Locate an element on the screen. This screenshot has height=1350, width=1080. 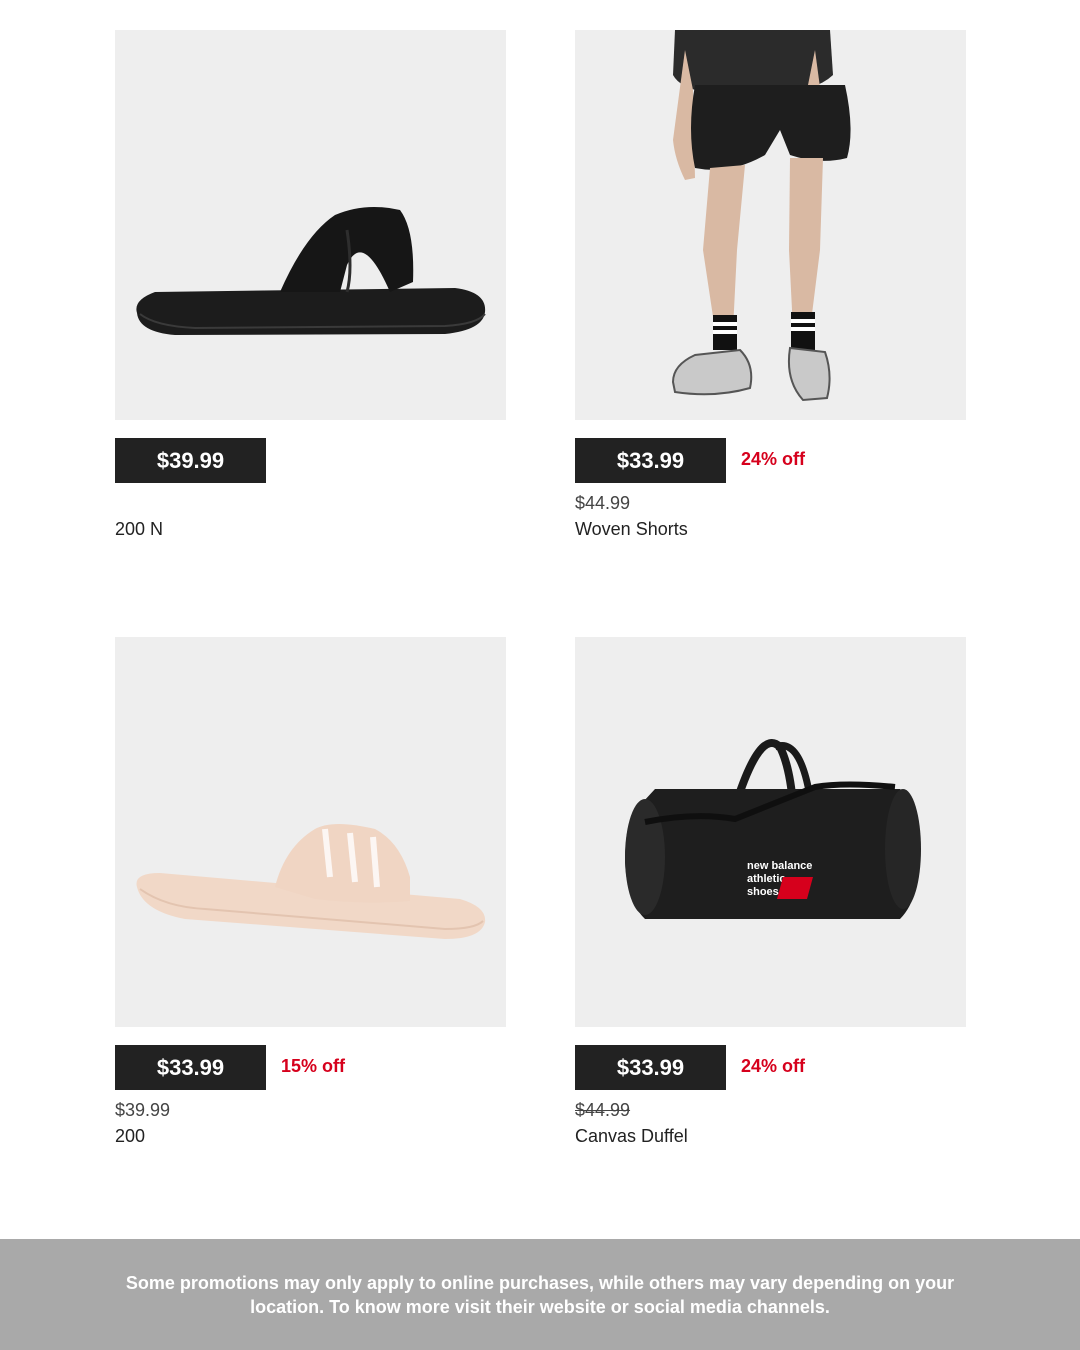
price-row: $33.99 15% off is located at coordinates (310, 1068).